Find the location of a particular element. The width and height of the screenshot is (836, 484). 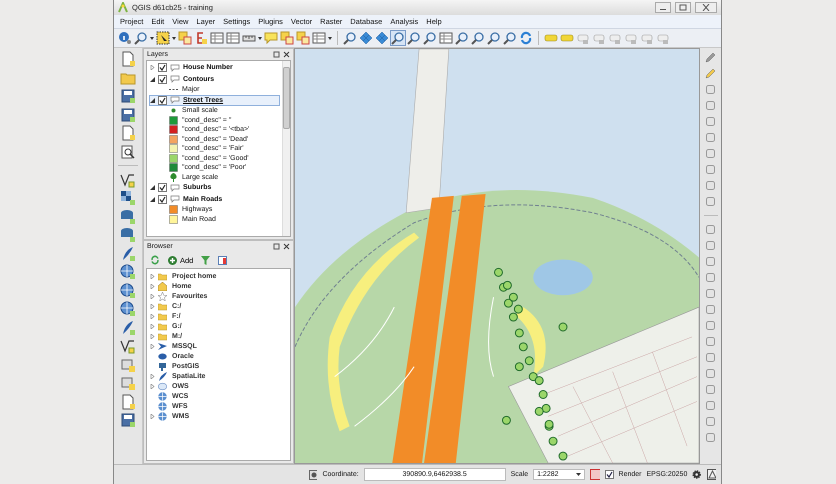

zoom-next-icon is located at coordinates (510, 38).